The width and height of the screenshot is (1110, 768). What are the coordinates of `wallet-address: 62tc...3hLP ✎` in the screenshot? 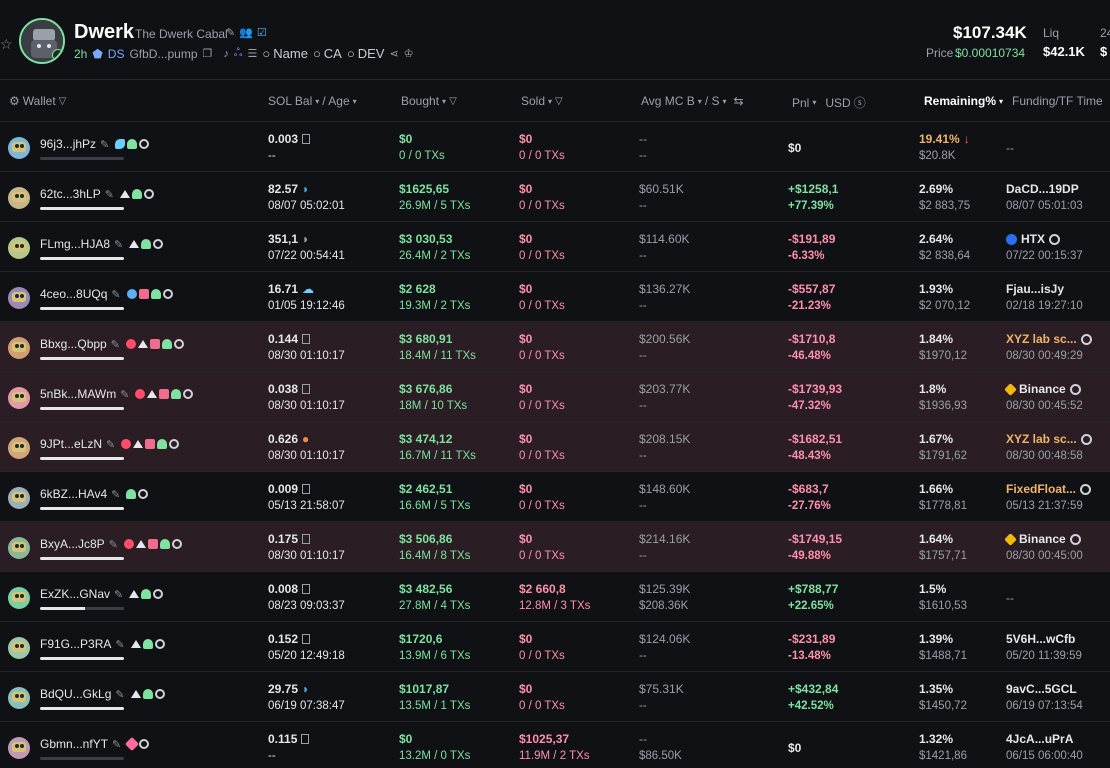 It's located at (97, 194).